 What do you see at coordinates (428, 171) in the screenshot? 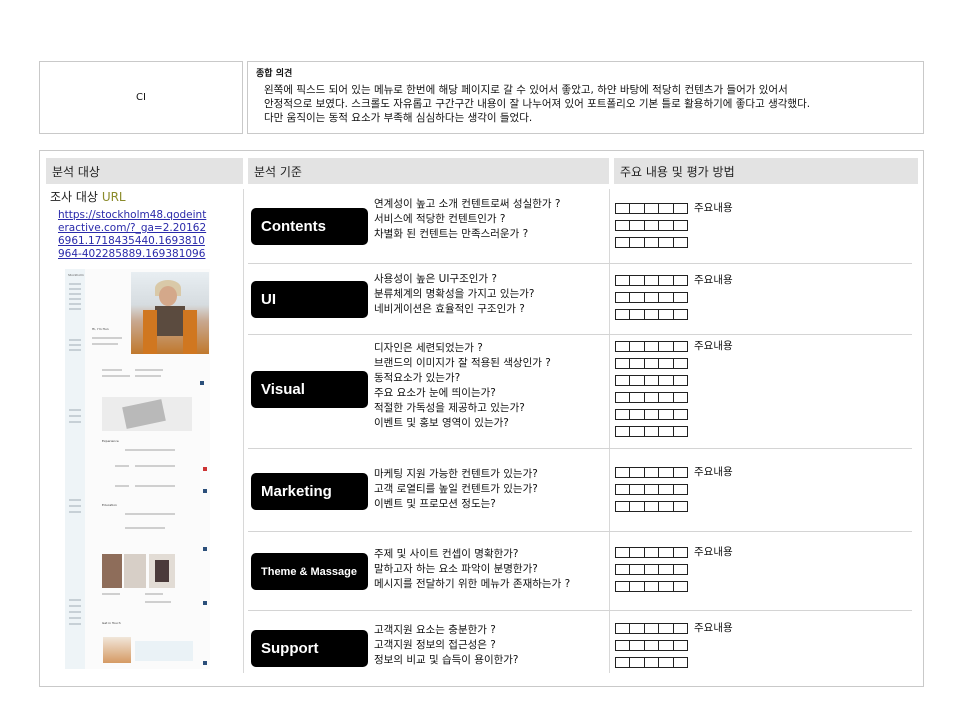
I see `header-criteria: 분석 기준` at bounding box center [428, 171].